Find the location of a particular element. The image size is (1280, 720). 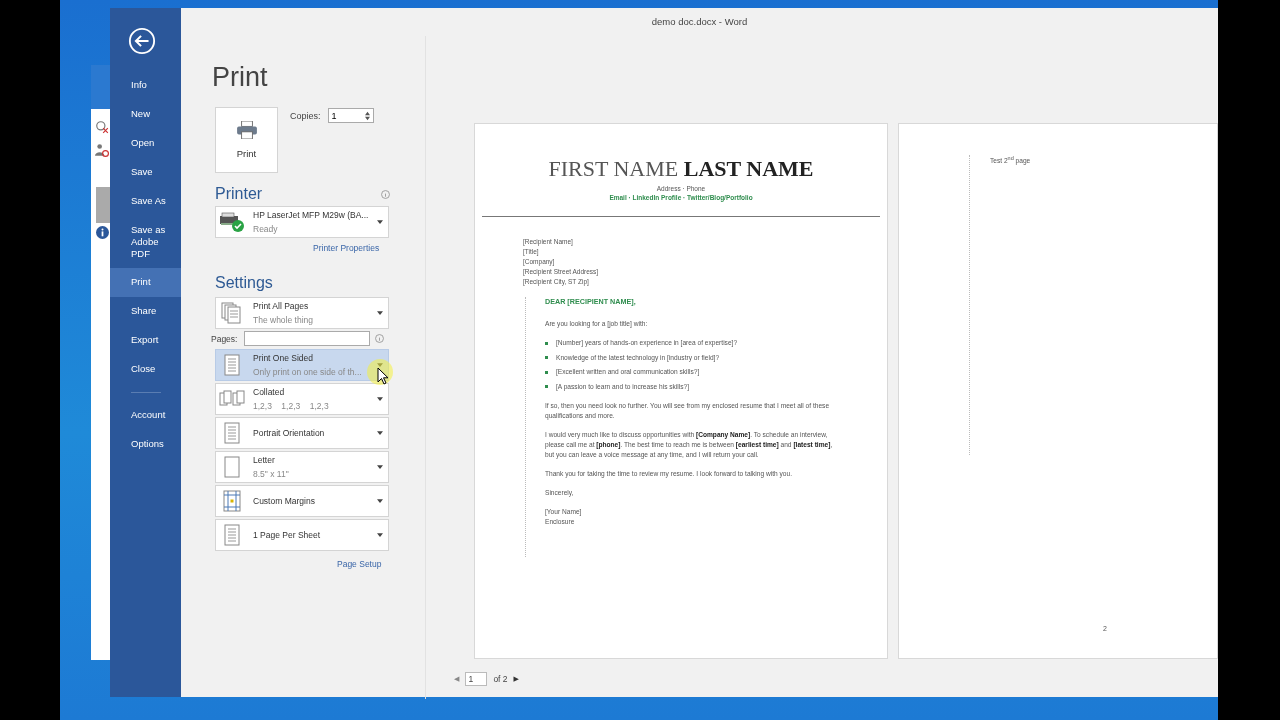

sidebar-item: Export is located at coordinates (145, 340).